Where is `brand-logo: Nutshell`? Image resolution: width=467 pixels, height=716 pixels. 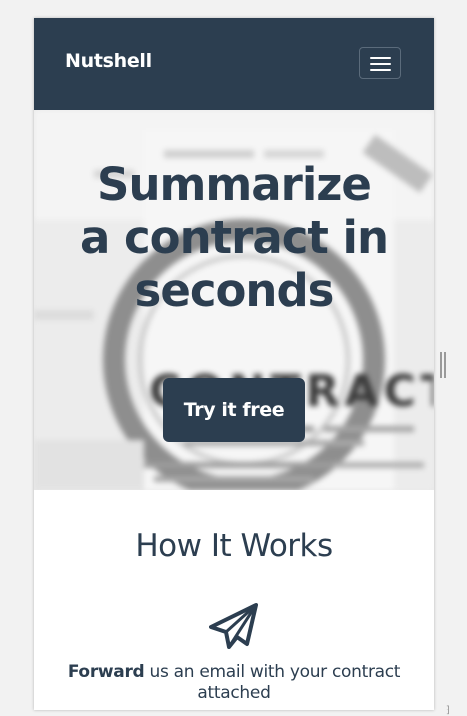
brand-logo: Nutshell is located at coordinates (108, 61).